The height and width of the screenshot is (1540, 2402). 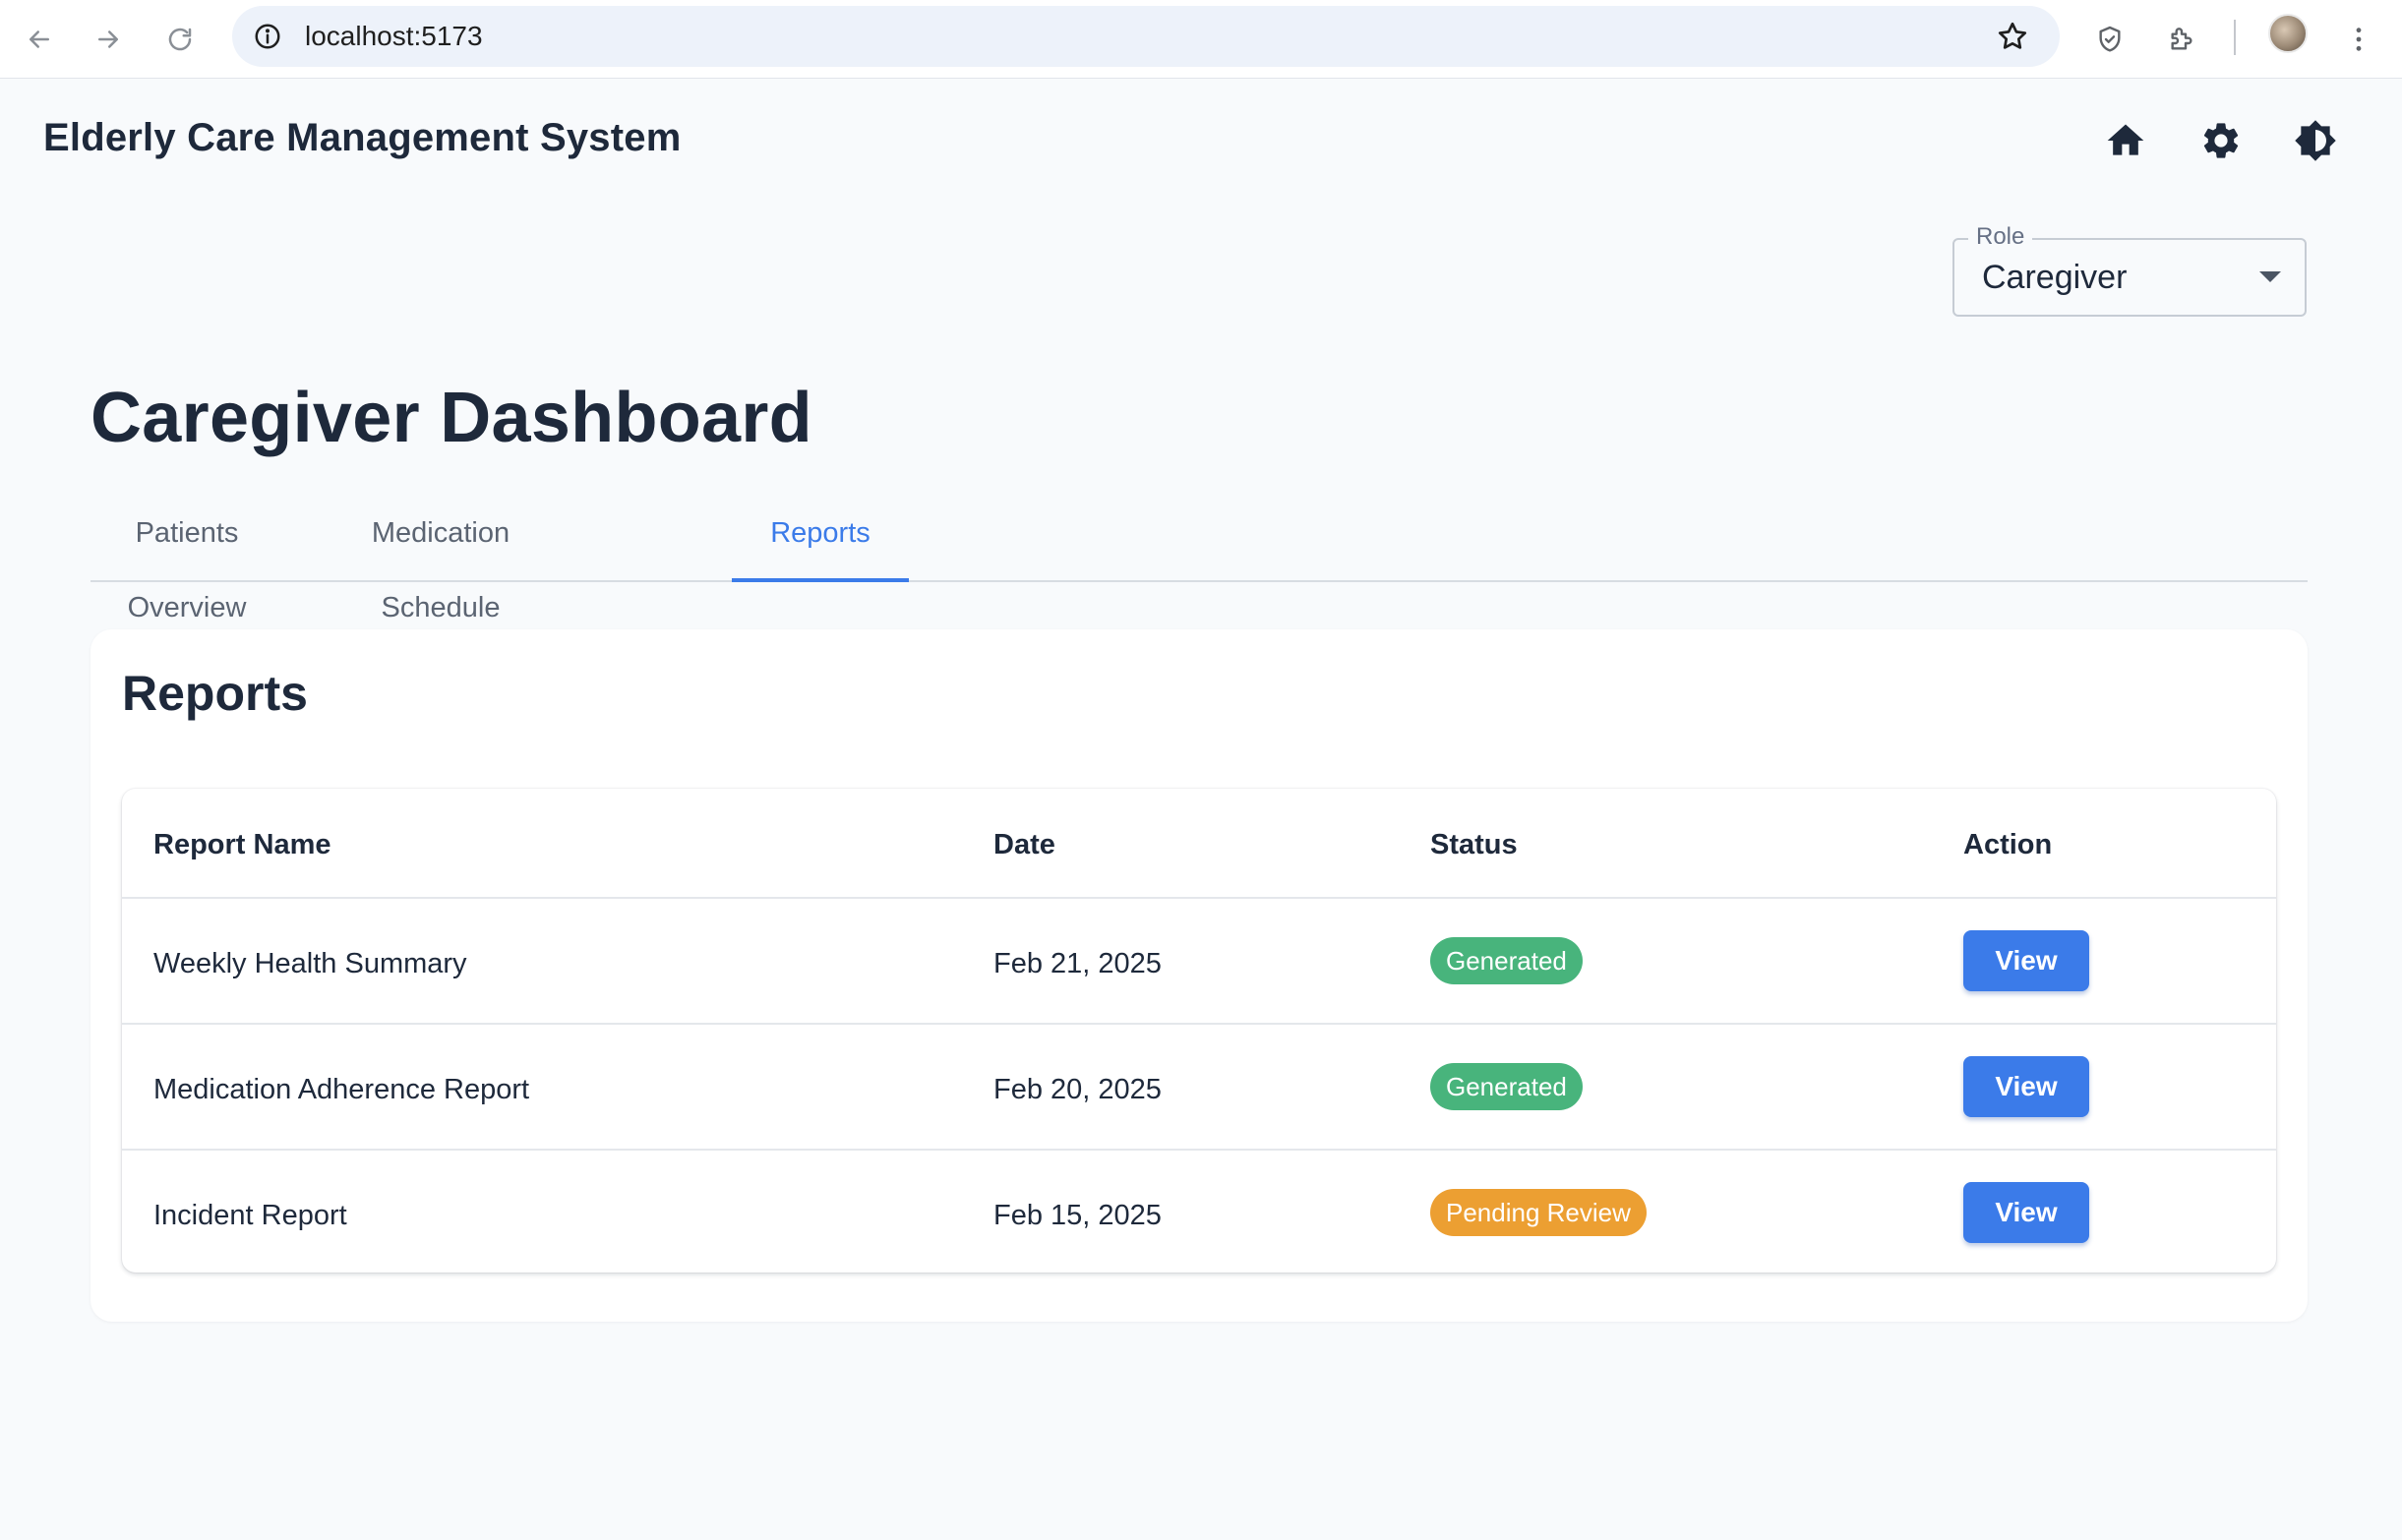 I want to click on extensions-icon, so click(x=2181, y=40).